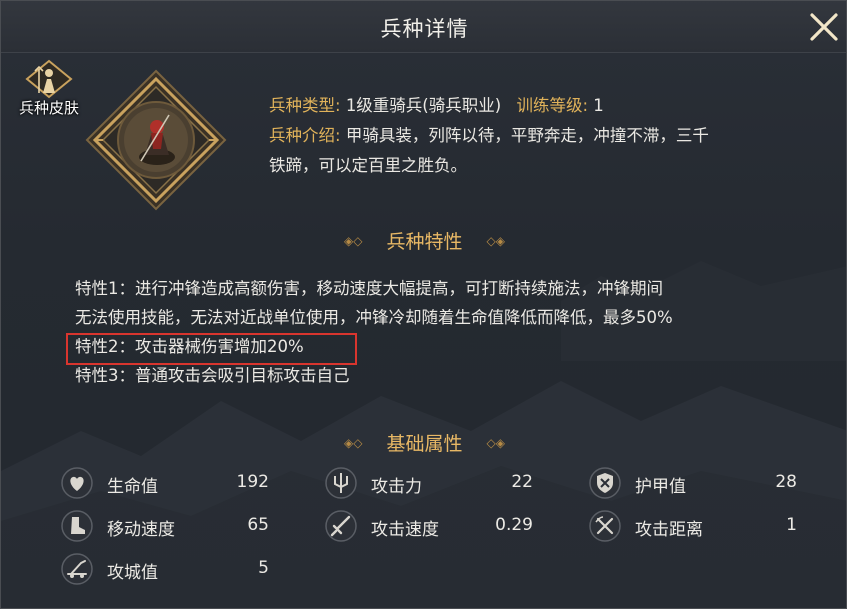 The height and width of the screenshot is (609, 847). Describe the element at coordinates (341, 483) in the screenshot. I see `trident-icon` at that location.